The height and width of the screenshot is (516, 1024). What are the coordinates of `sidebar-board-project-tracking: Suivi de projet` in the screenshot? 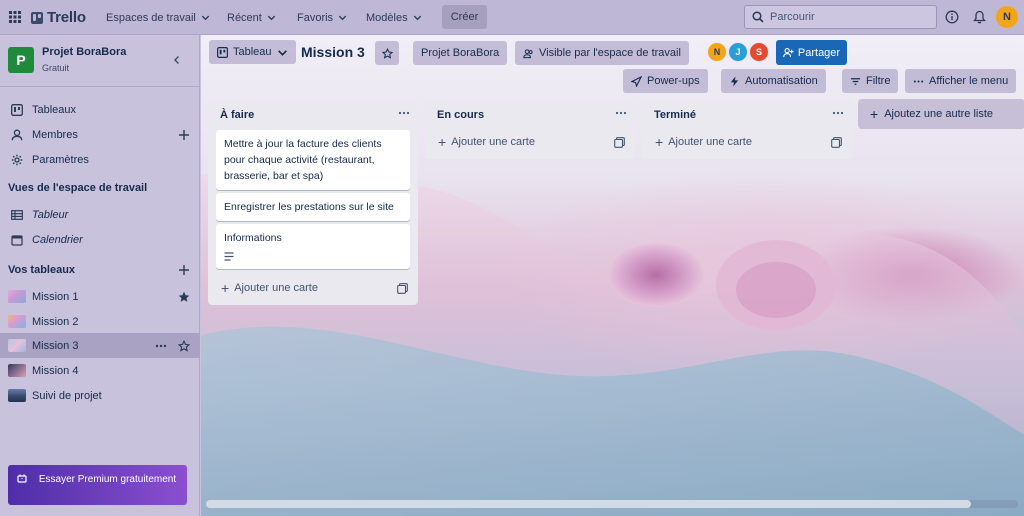 It's located at (100, 395).